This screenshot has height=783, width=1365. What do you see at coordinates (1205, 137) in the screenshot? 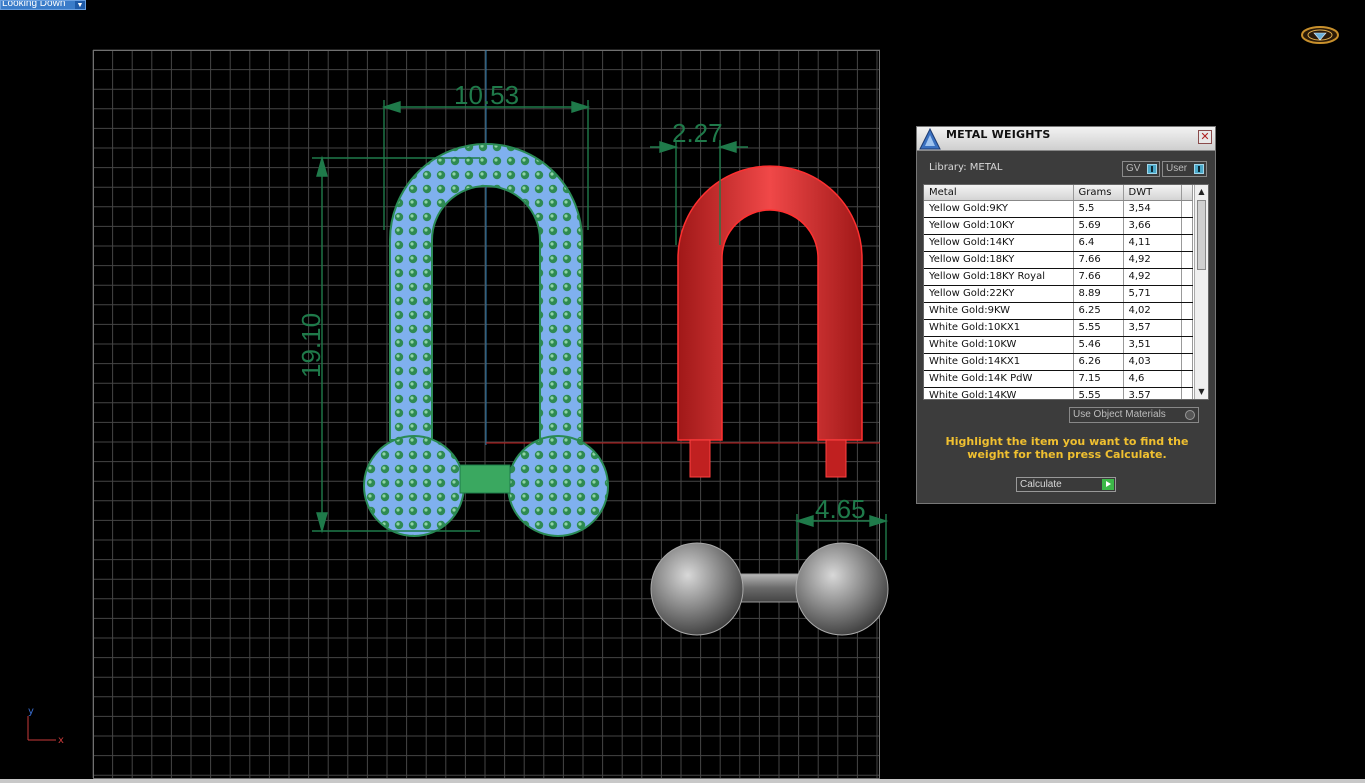
I see `close-icon: ✕` at bounding box center [1205, 137].